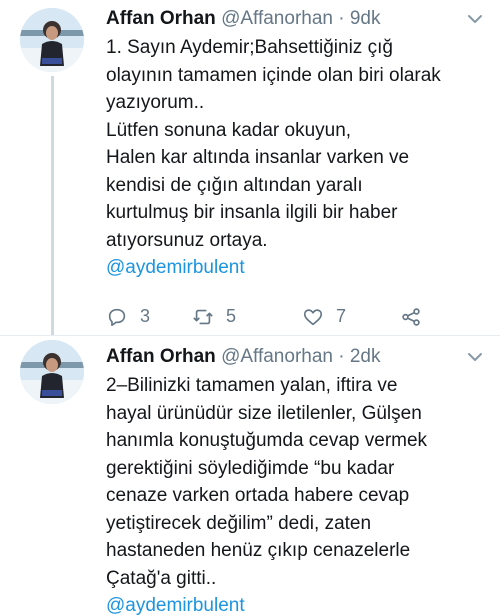 This screenshot has height=616, width=500. I want to click on thread-line, so click(52, 205).